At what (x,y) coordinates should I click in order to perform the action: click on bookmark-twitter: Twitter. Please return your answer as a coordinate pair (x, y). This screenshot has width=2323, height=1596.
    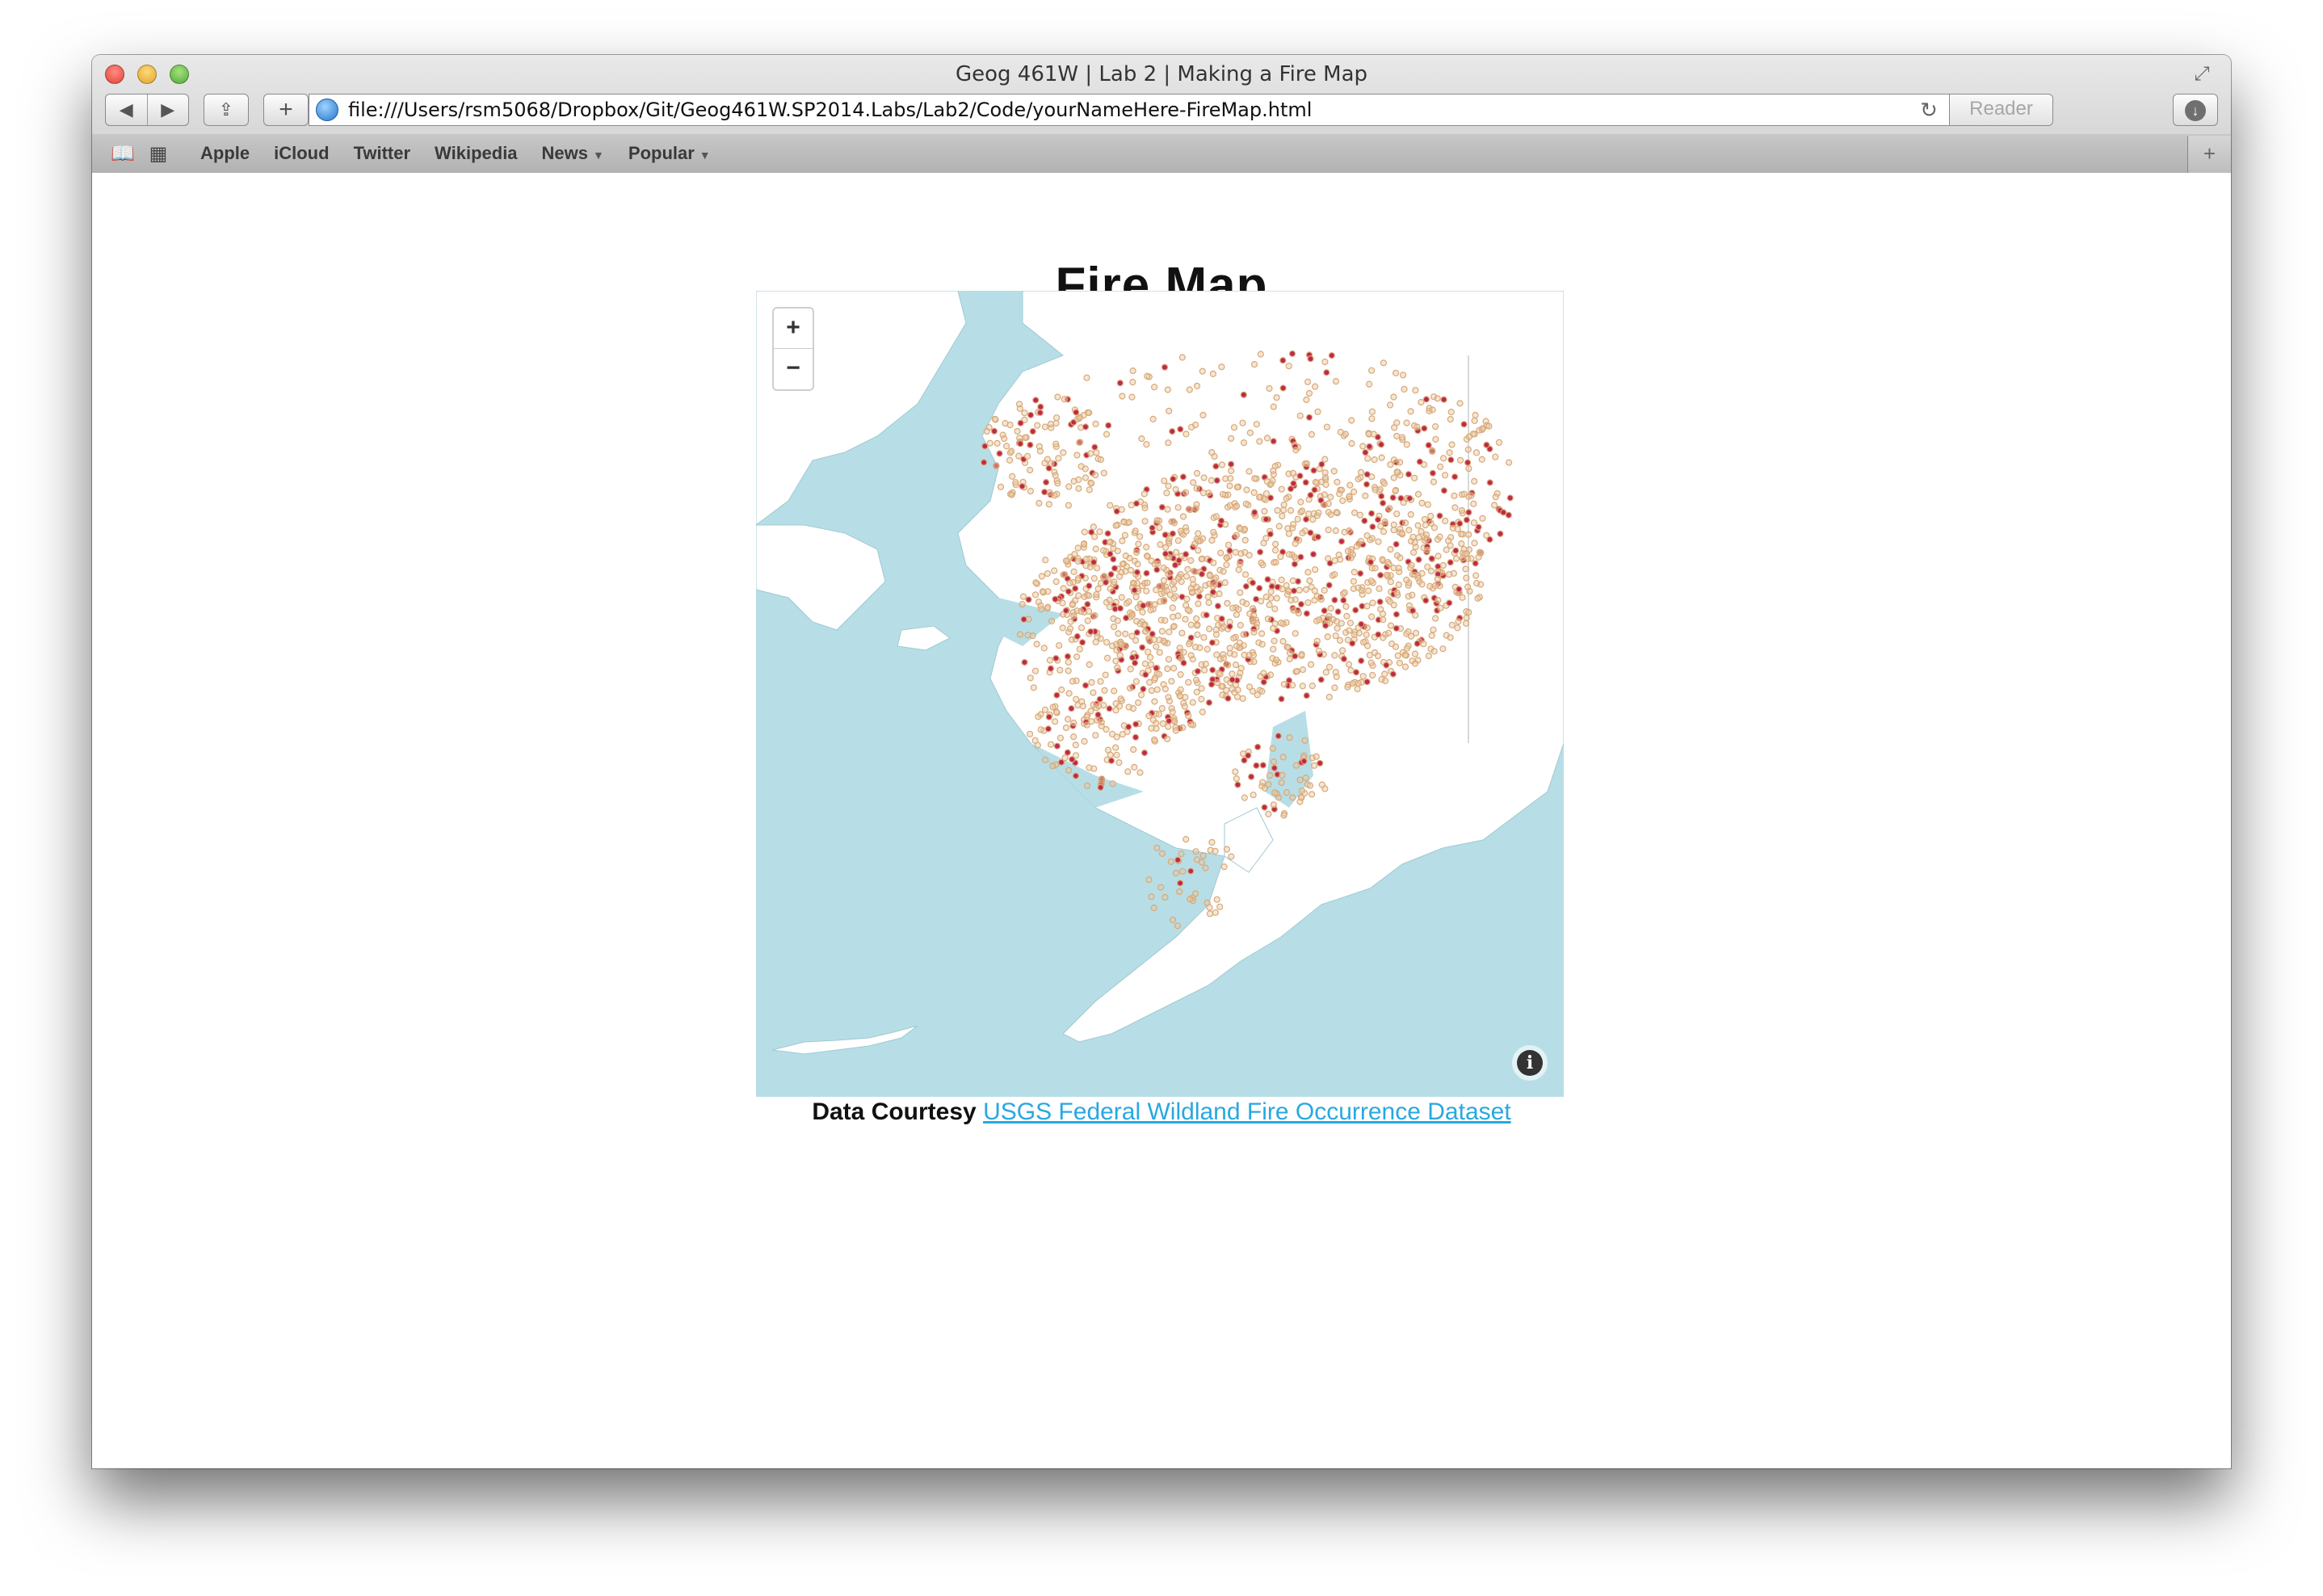
    Looking at the image, I should click on (382, 154).